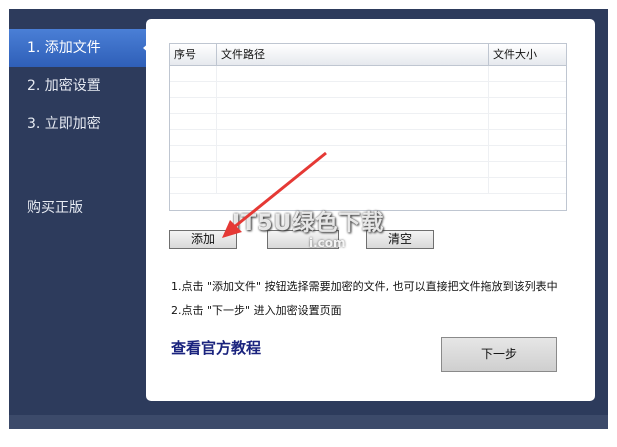 Image resolution: width=617 pixels, height=447 pixels. What do you see at coordinates (55, 207) in the screenshot?
I see `purchase-link: 购买正版` at bounding box center [55, 207].